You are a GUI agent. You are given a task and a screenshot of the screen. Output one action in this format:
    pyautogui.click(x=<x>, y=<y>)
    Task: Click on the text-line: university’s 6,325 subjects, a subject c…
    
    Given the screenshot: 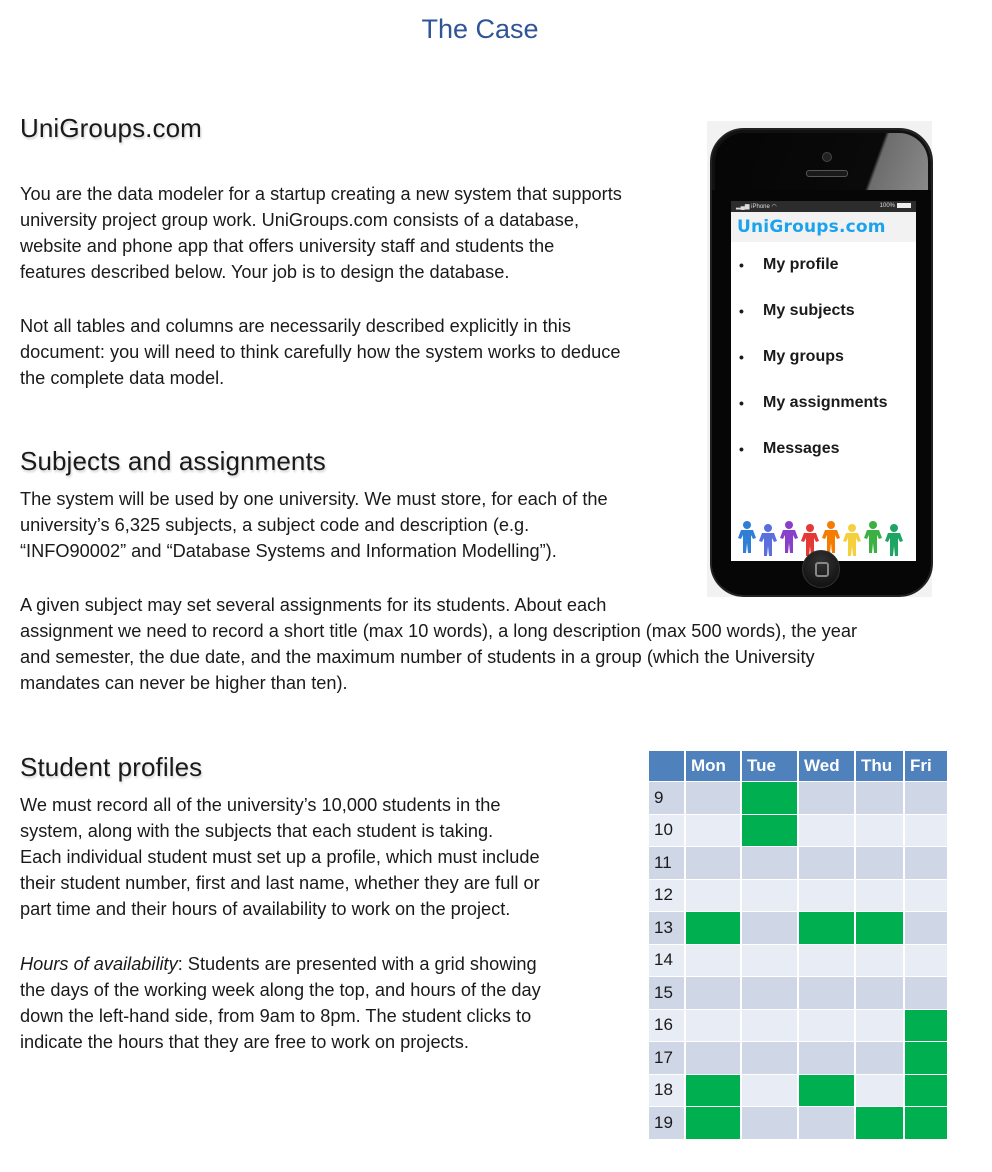 What is the action you would take?
    pyautogui.click(x=275, y=525)
    